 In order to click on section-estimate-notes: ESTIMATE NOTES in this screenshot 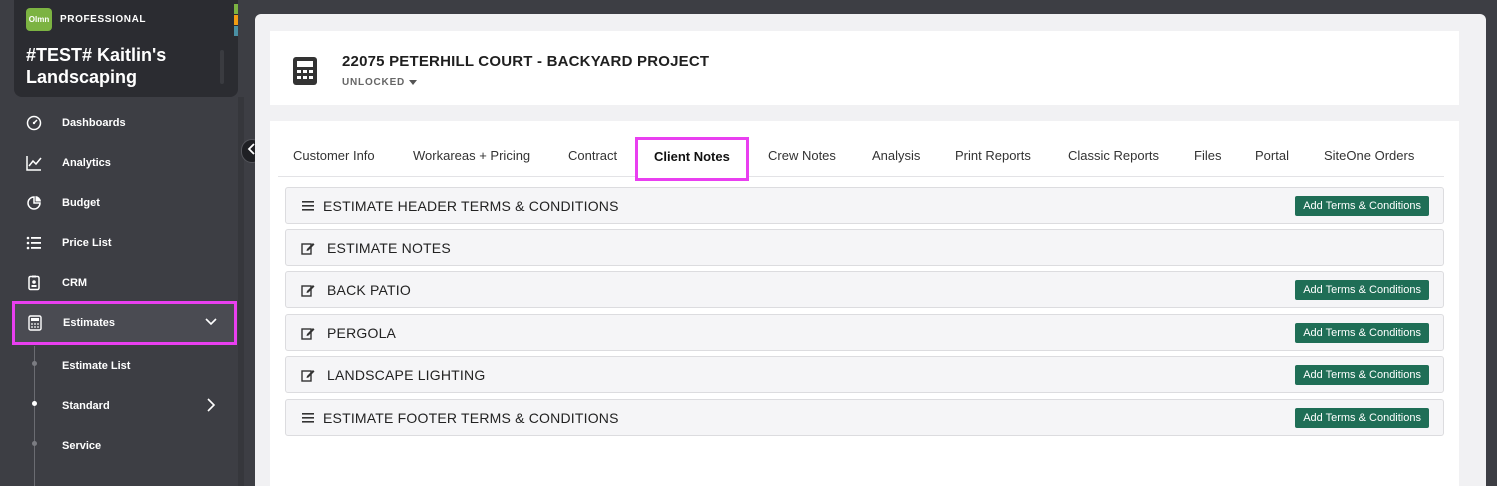, I will do `click(864, 247)`.